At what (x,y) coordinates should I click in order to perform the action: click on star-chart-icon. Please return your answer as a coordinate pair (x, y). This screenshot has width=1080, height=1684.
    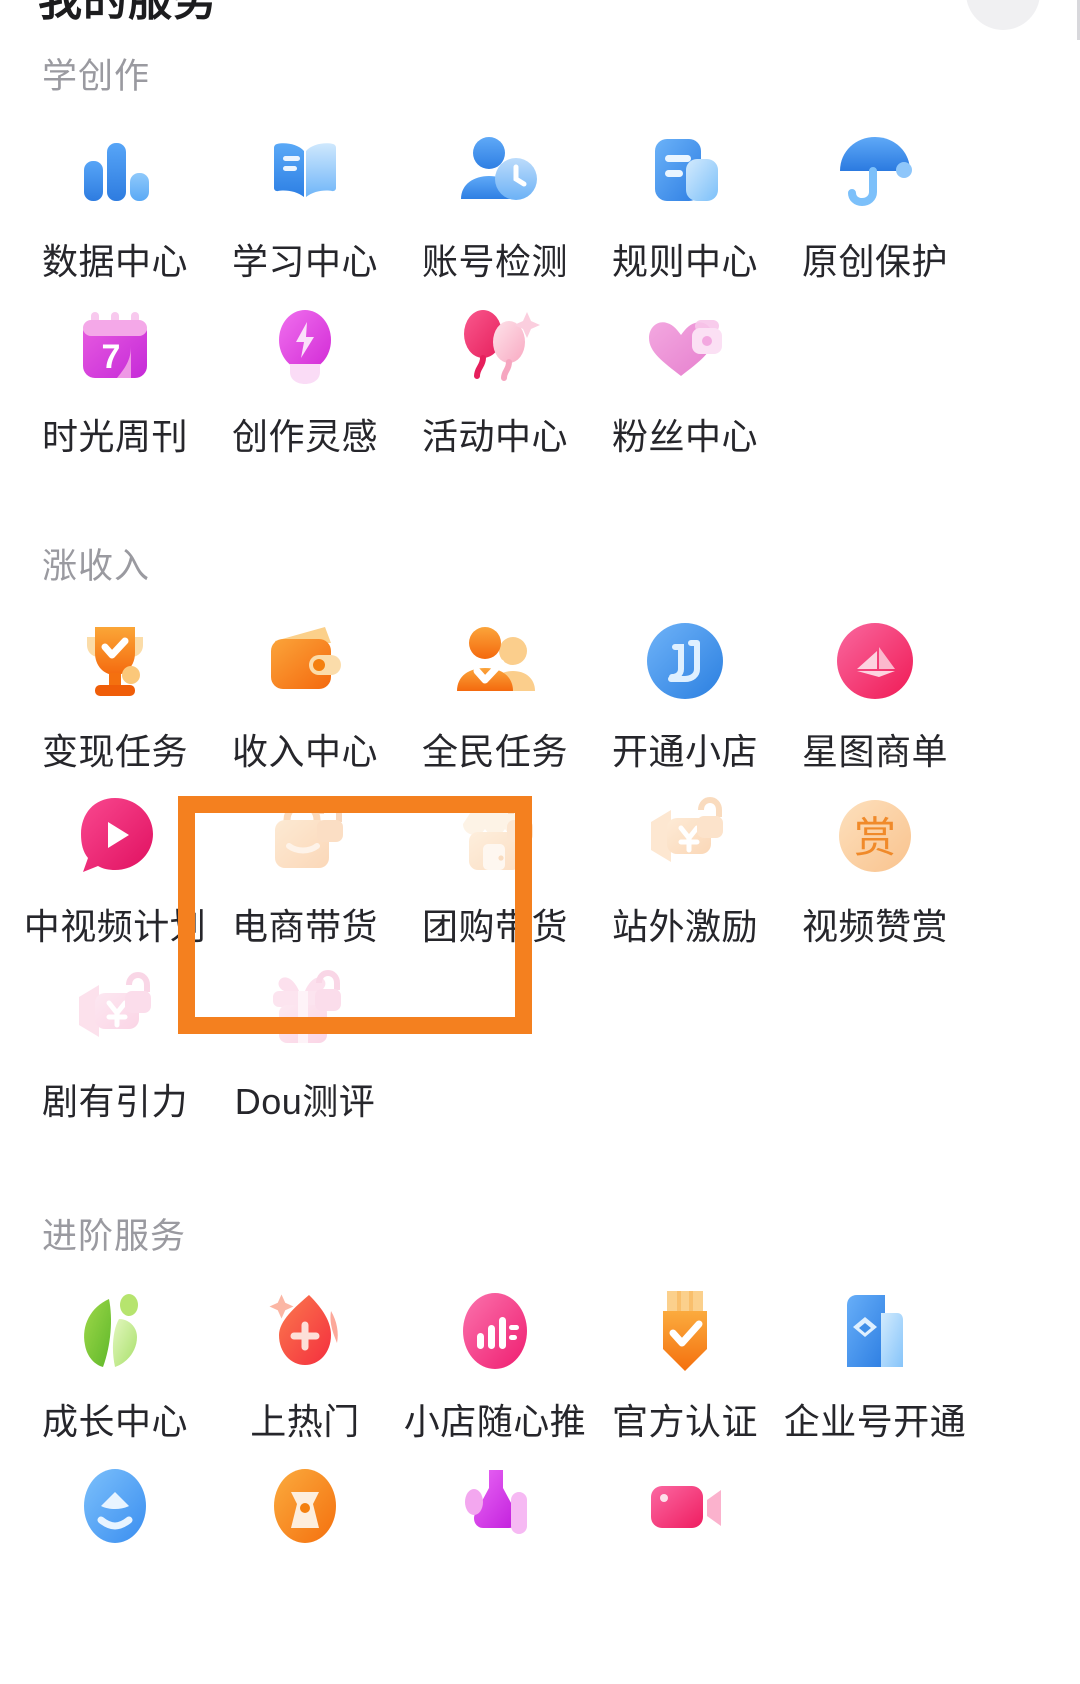
    Looking at the image, I should click on (875, 661).